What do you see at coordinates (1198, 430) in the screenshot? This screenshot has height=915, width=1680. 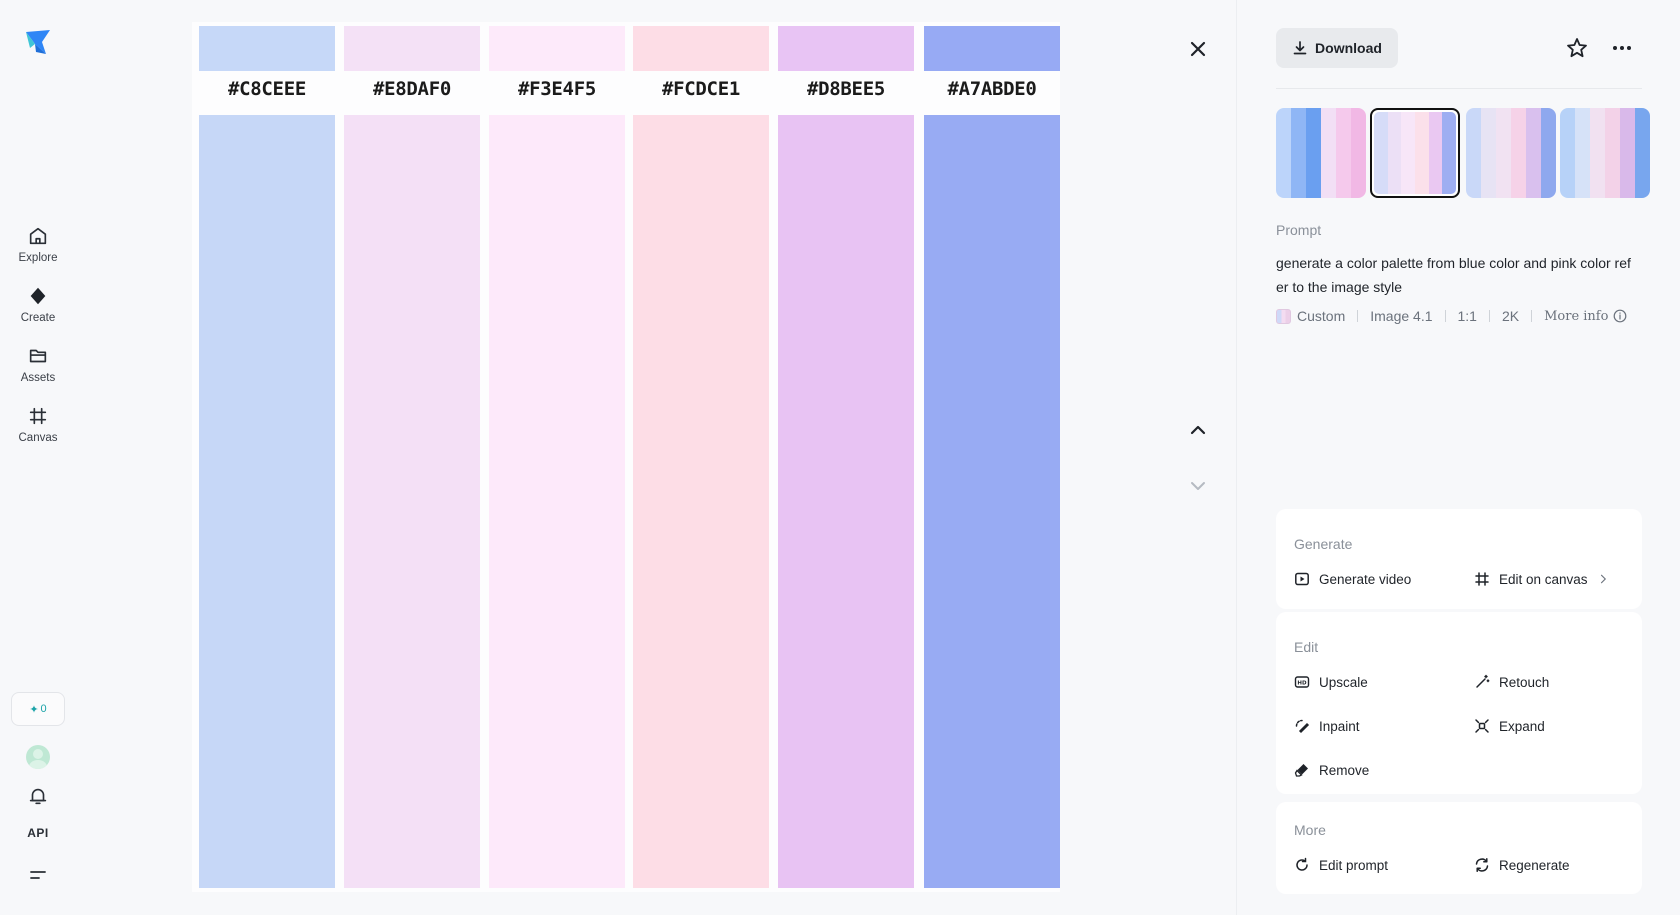 I see `chevron-up-icon` at bounding box center [1198, 430].